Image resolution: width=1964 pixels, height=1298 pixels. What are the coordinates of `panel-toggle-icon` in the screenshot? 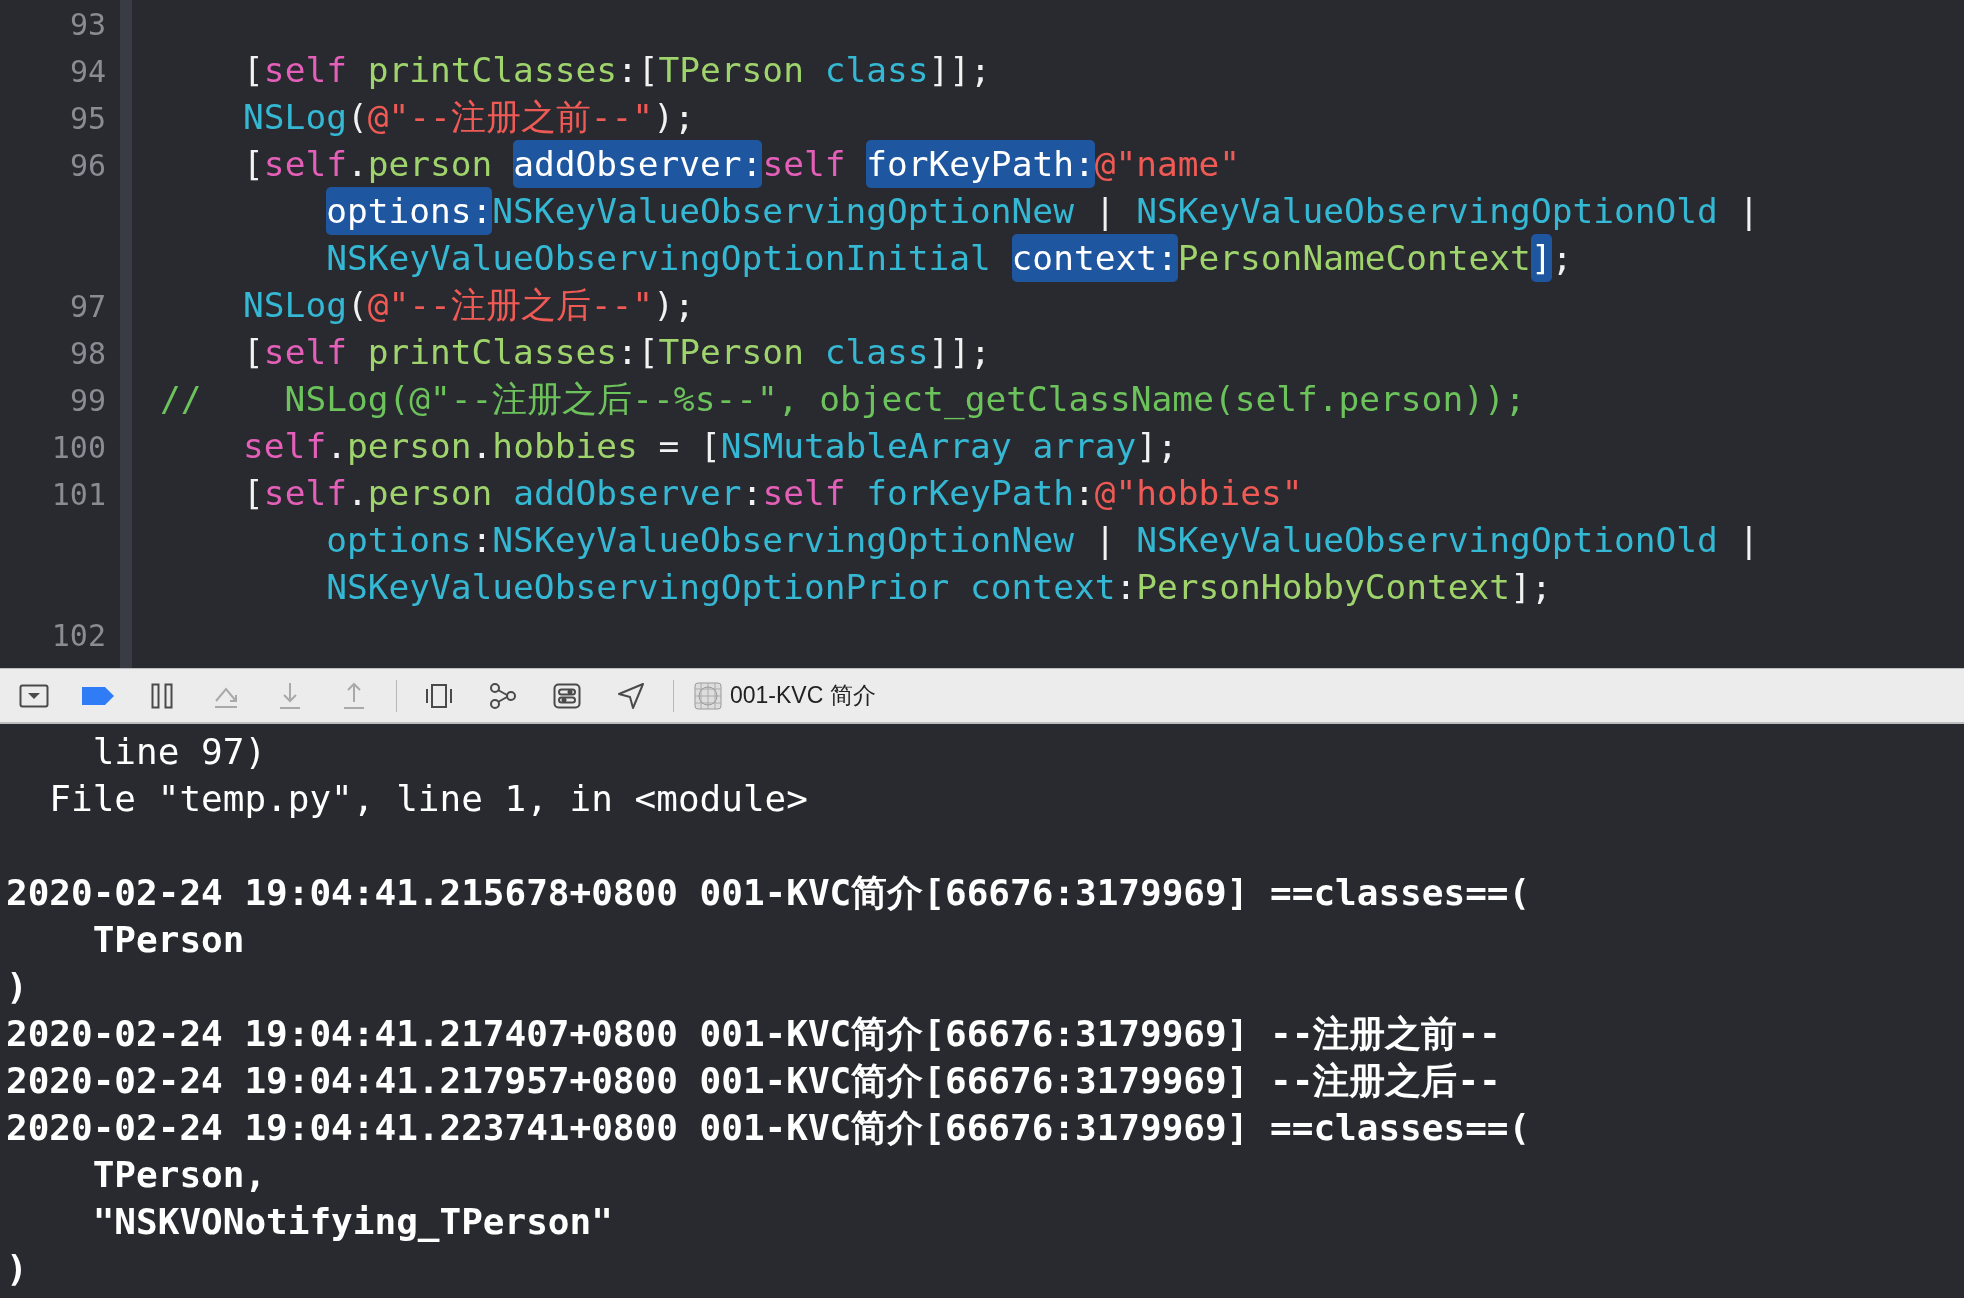 It's located at (34, 695).